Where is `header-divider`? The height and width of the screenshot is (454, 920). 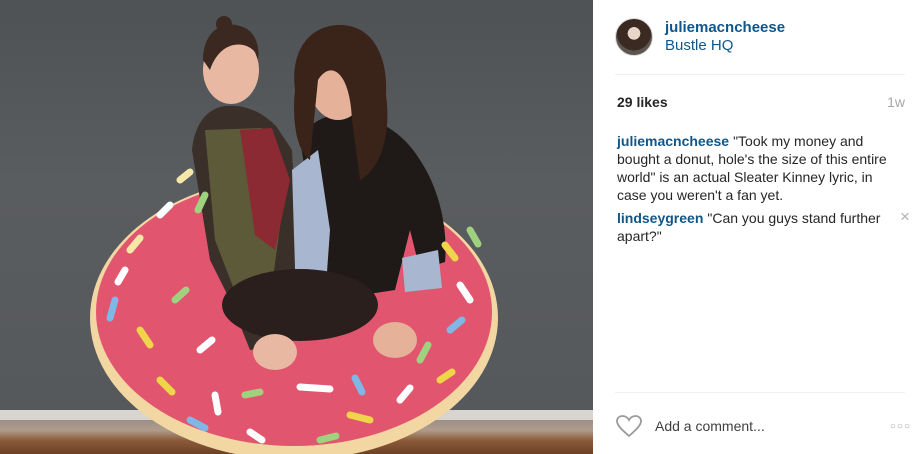 header-divider is located at coordinates (760, 74).